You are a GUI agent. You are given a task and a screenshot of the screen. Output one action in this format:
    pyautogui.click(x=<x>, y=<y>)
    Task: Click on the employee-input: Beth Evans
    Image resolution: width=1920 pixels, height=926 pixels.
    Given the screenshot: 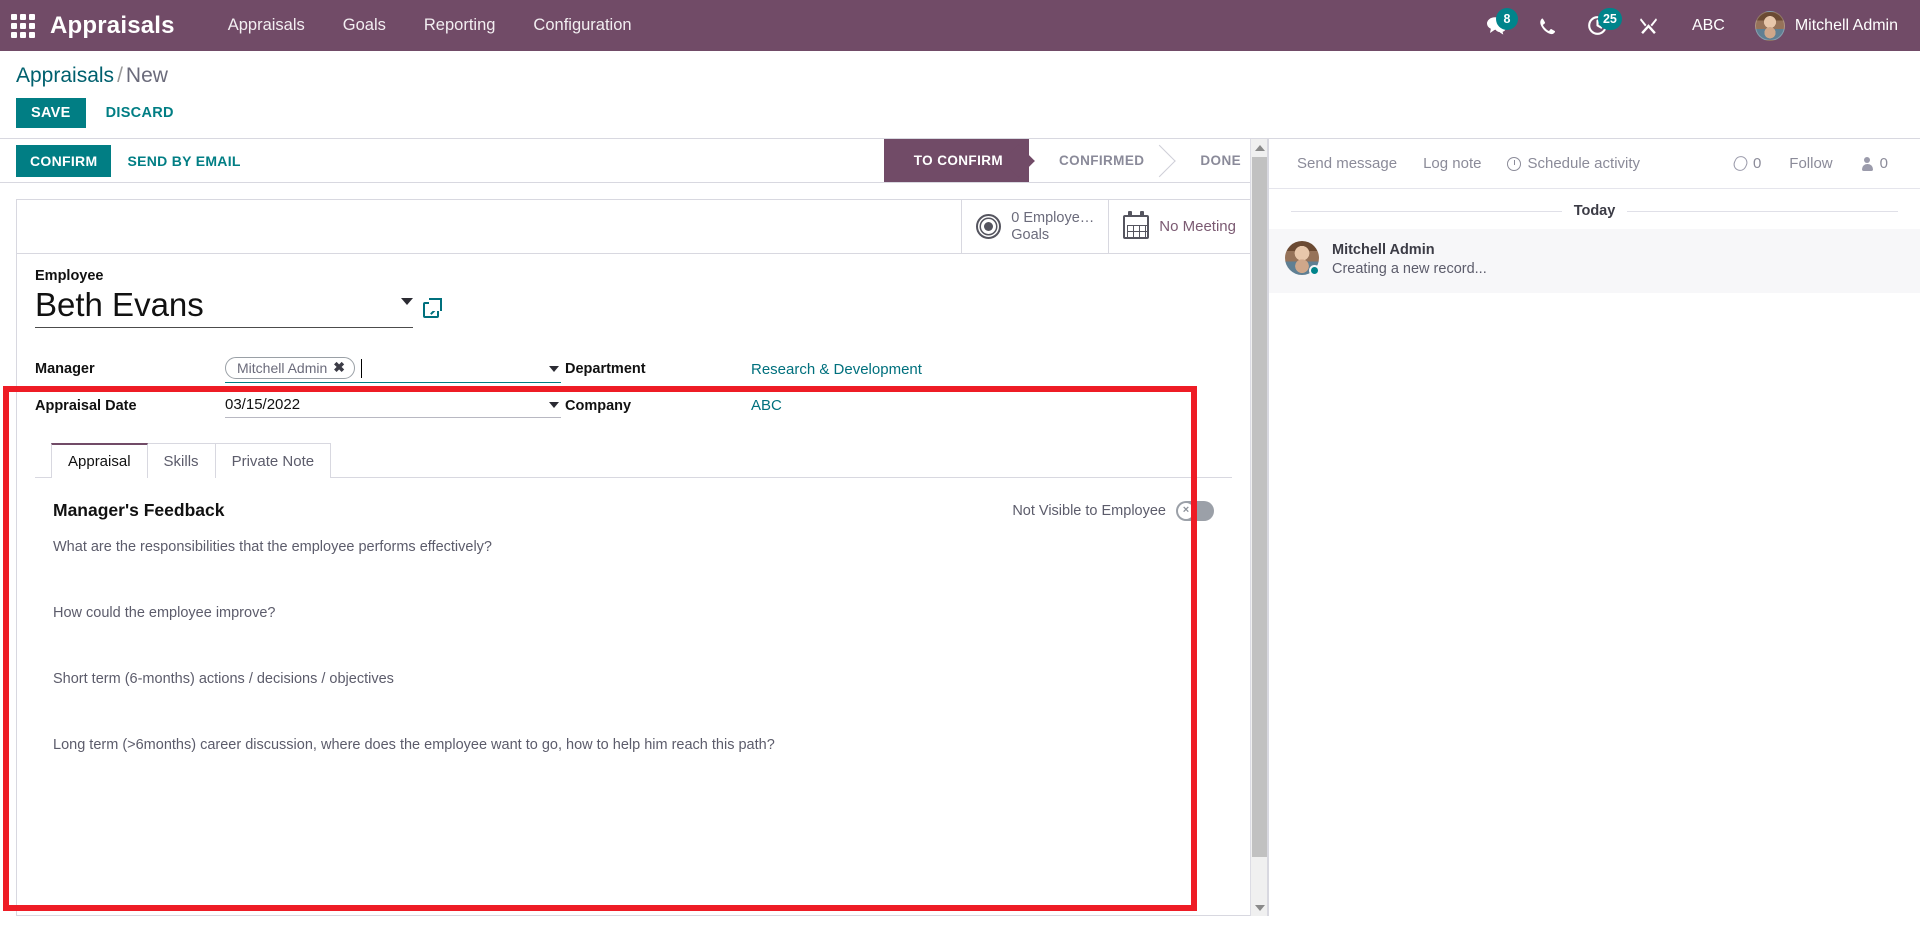 What is the action you would take?
    pyautogui.click(x=224, y=307)
    